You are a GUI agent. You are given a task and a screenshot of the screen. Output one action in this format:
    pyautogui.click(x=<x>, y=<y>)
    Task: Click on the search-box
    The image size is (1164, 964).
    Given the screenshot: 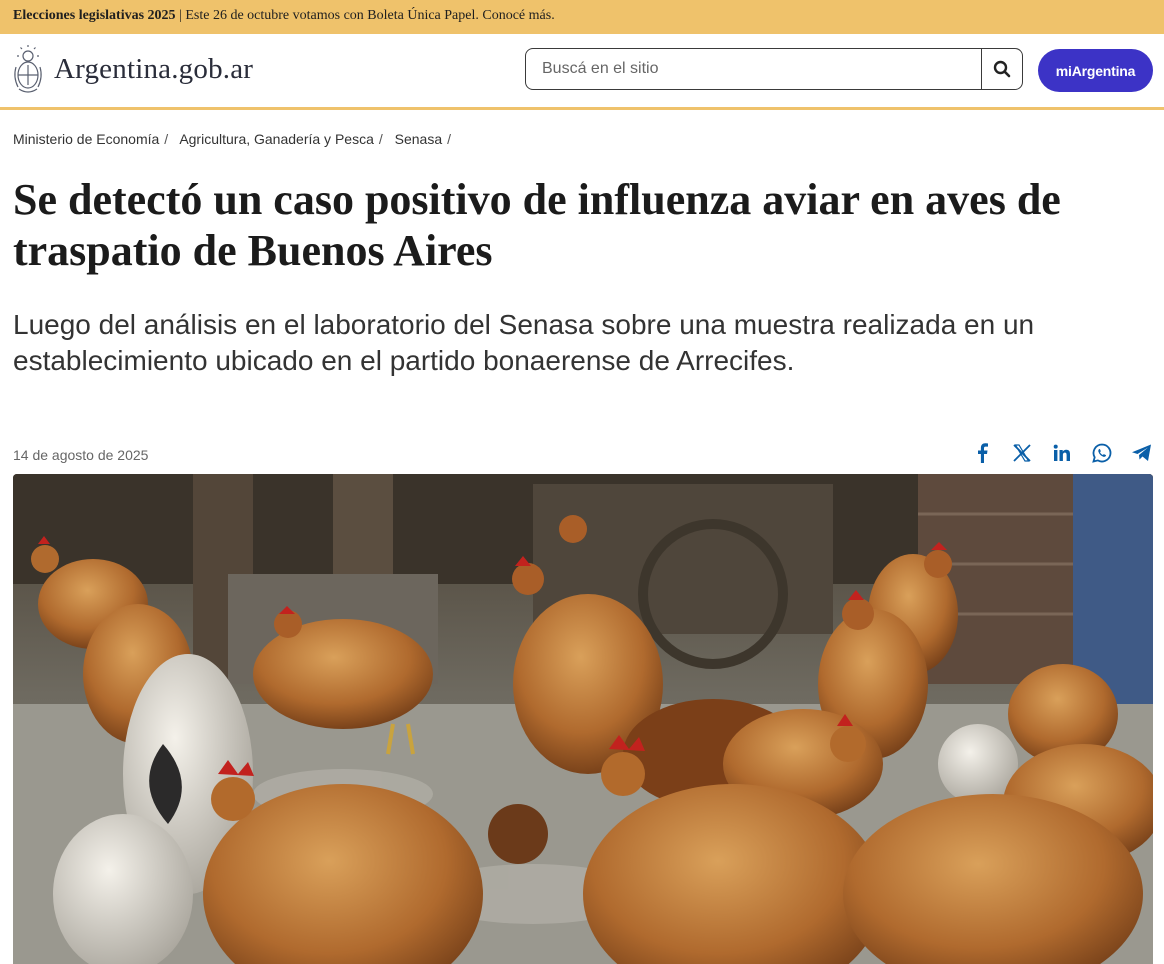 What is the action you would take?
    pyautogui.click(x=774, y=69)
    